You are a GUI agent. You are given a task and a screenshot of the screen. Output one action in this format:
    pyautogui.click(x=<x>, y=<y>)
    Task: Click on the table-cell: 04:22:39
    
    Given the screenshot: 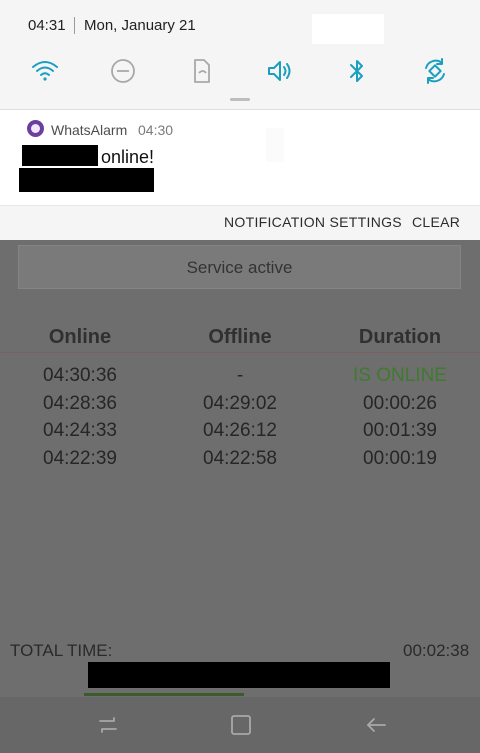 What is the action you would take?
    pyautogui.click(x=80, y=458)
    